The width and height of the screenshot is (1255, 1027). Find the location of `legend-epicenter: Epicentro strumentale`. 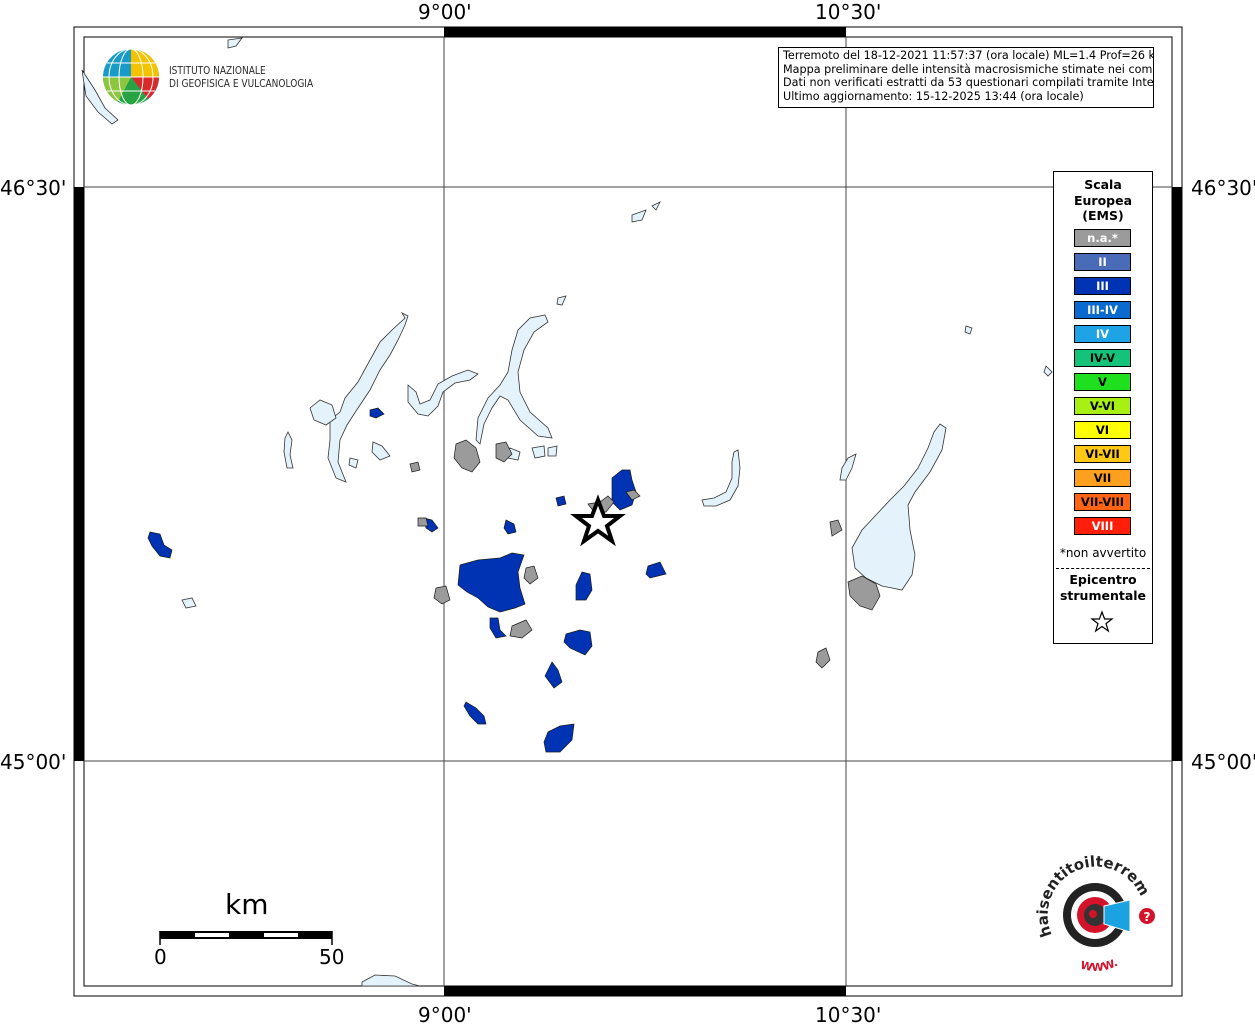

legend-epicenter: Epicentro strumentale is located at coordinates (1103, 588).